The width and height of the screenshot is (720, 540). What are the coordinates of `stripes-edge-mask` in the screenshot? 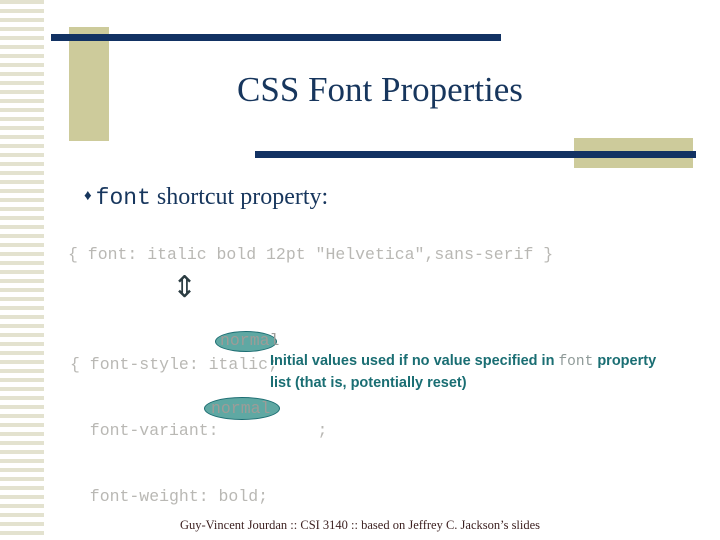 It's located at (48, 270).